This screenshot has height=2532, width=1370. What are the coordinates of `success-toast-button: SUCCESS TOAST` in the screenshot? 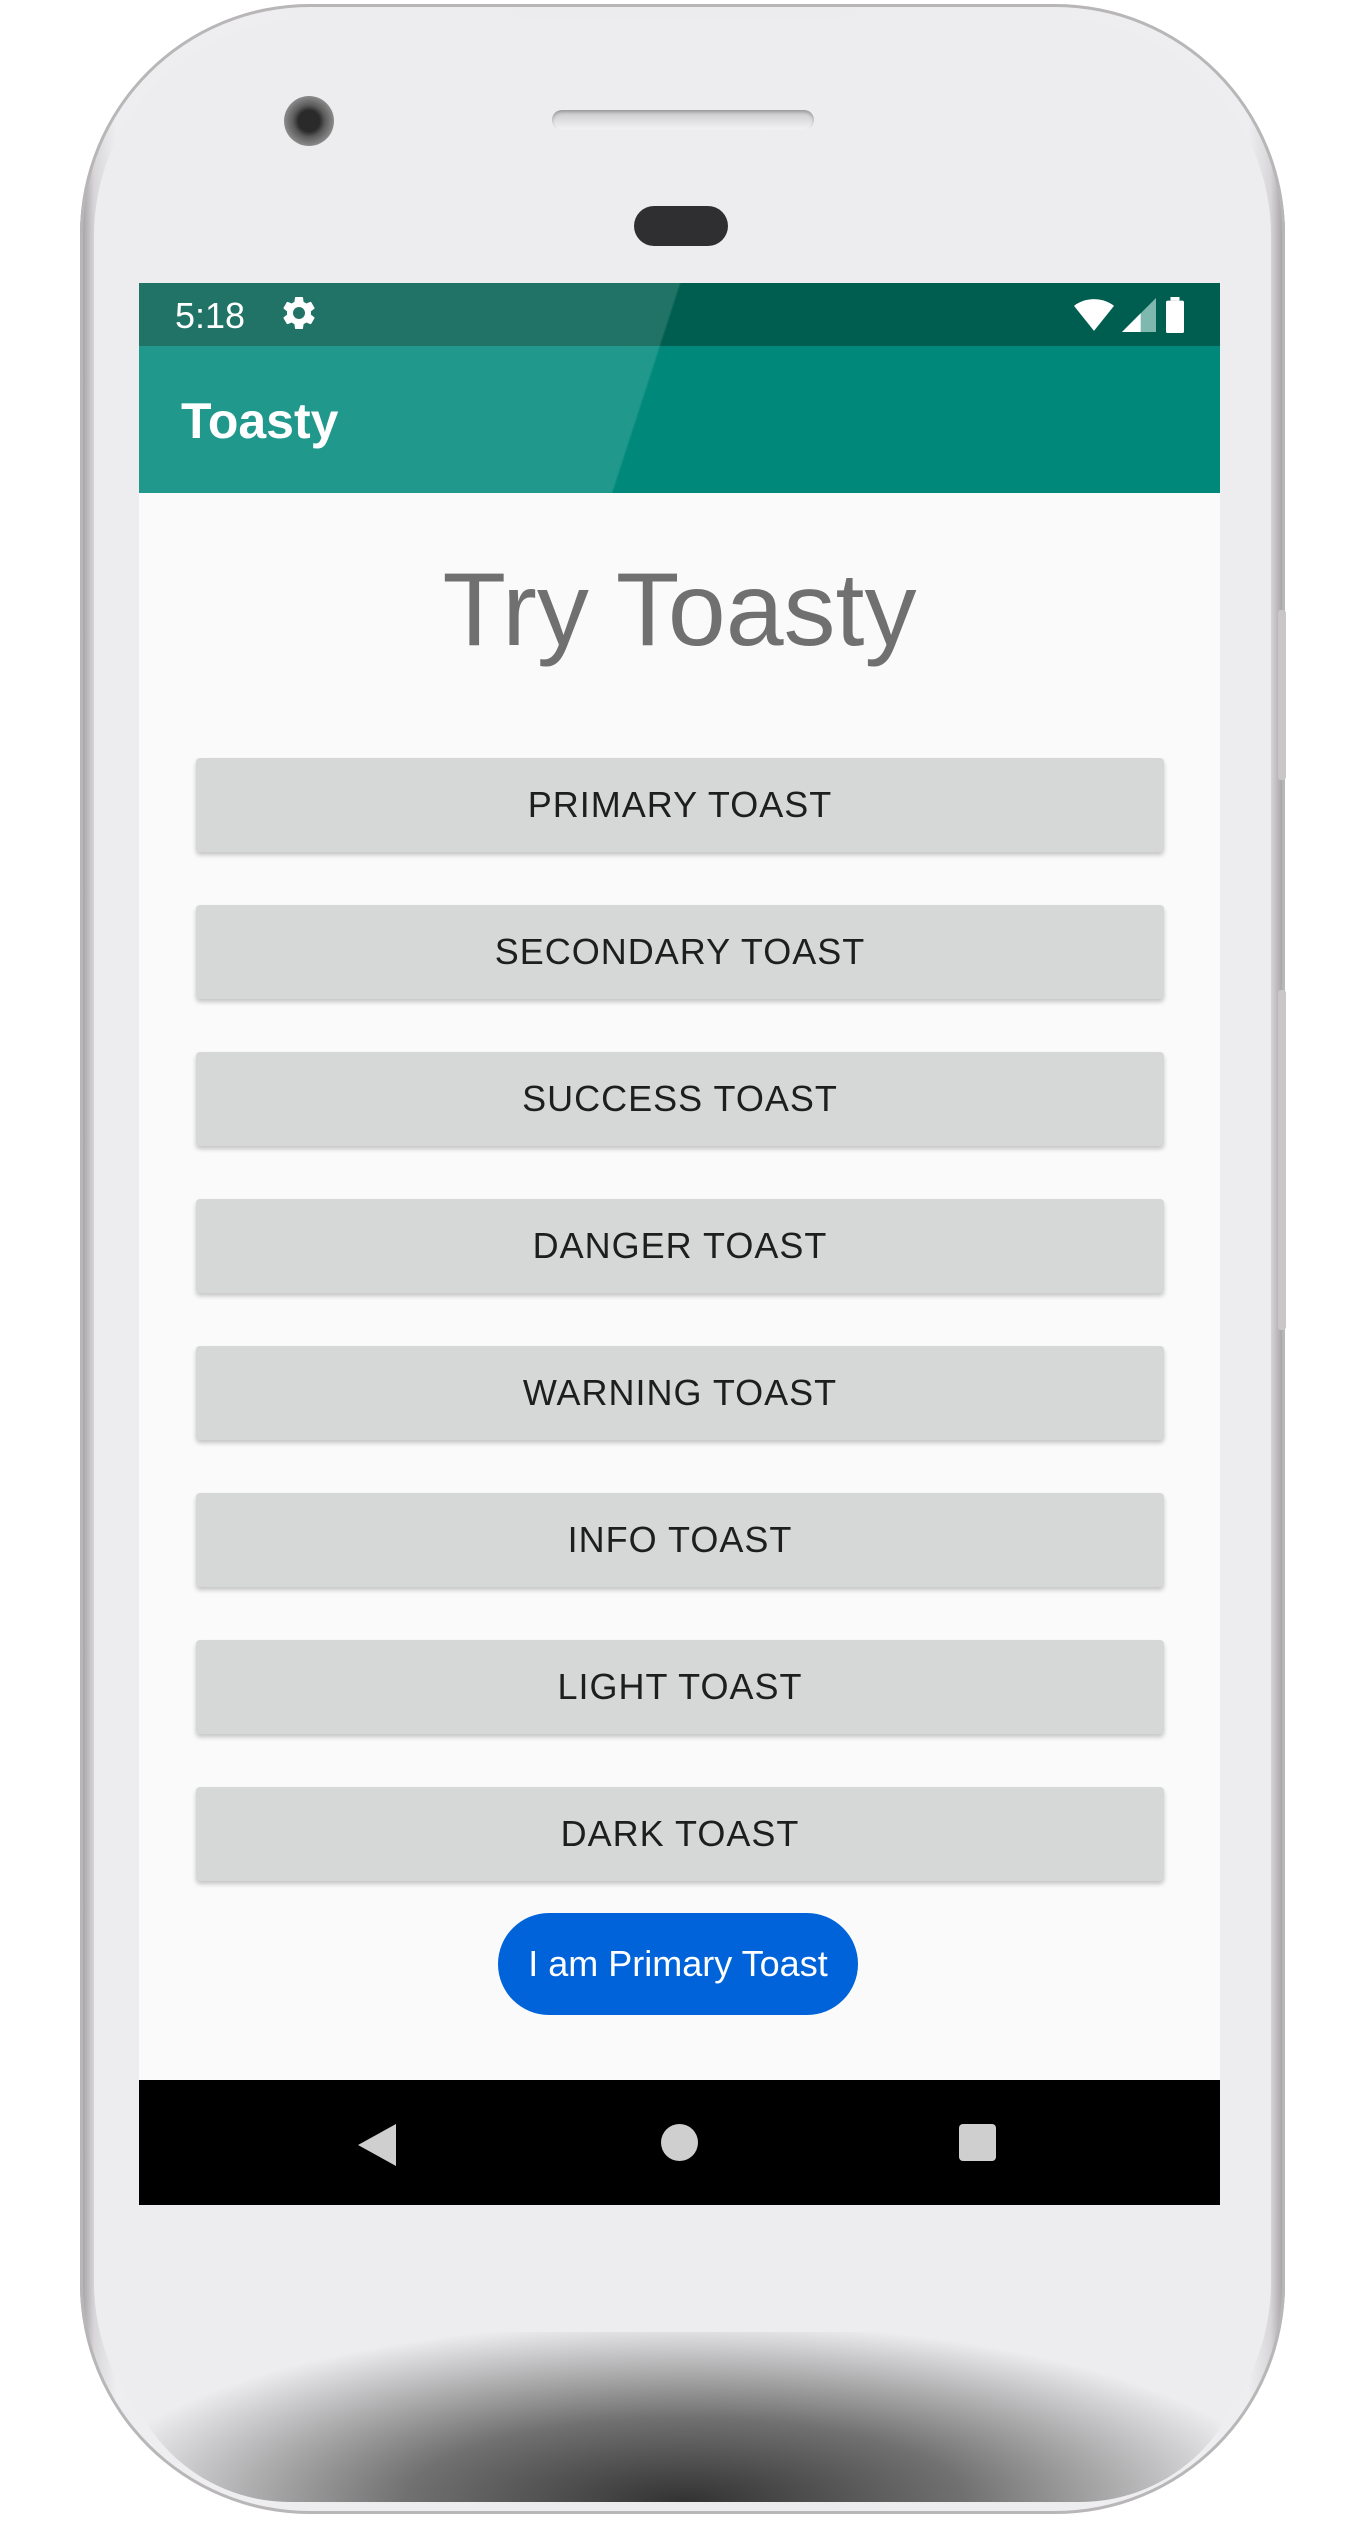 It's located at (680, 1099).